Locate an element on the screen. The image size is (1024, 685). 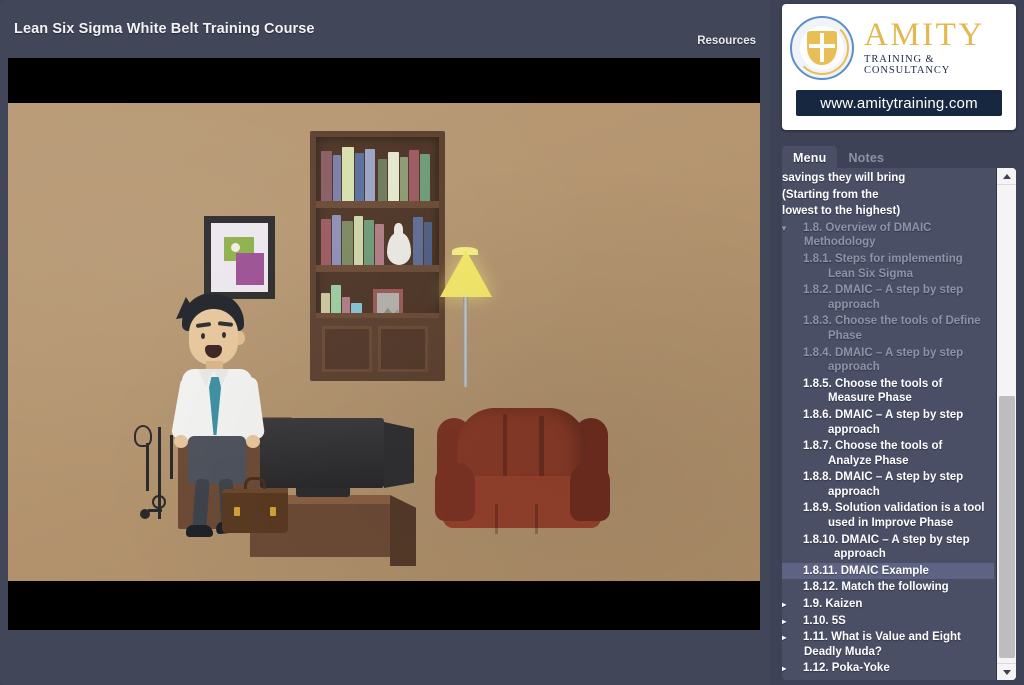
armchair is located at coordinates (522, 475).